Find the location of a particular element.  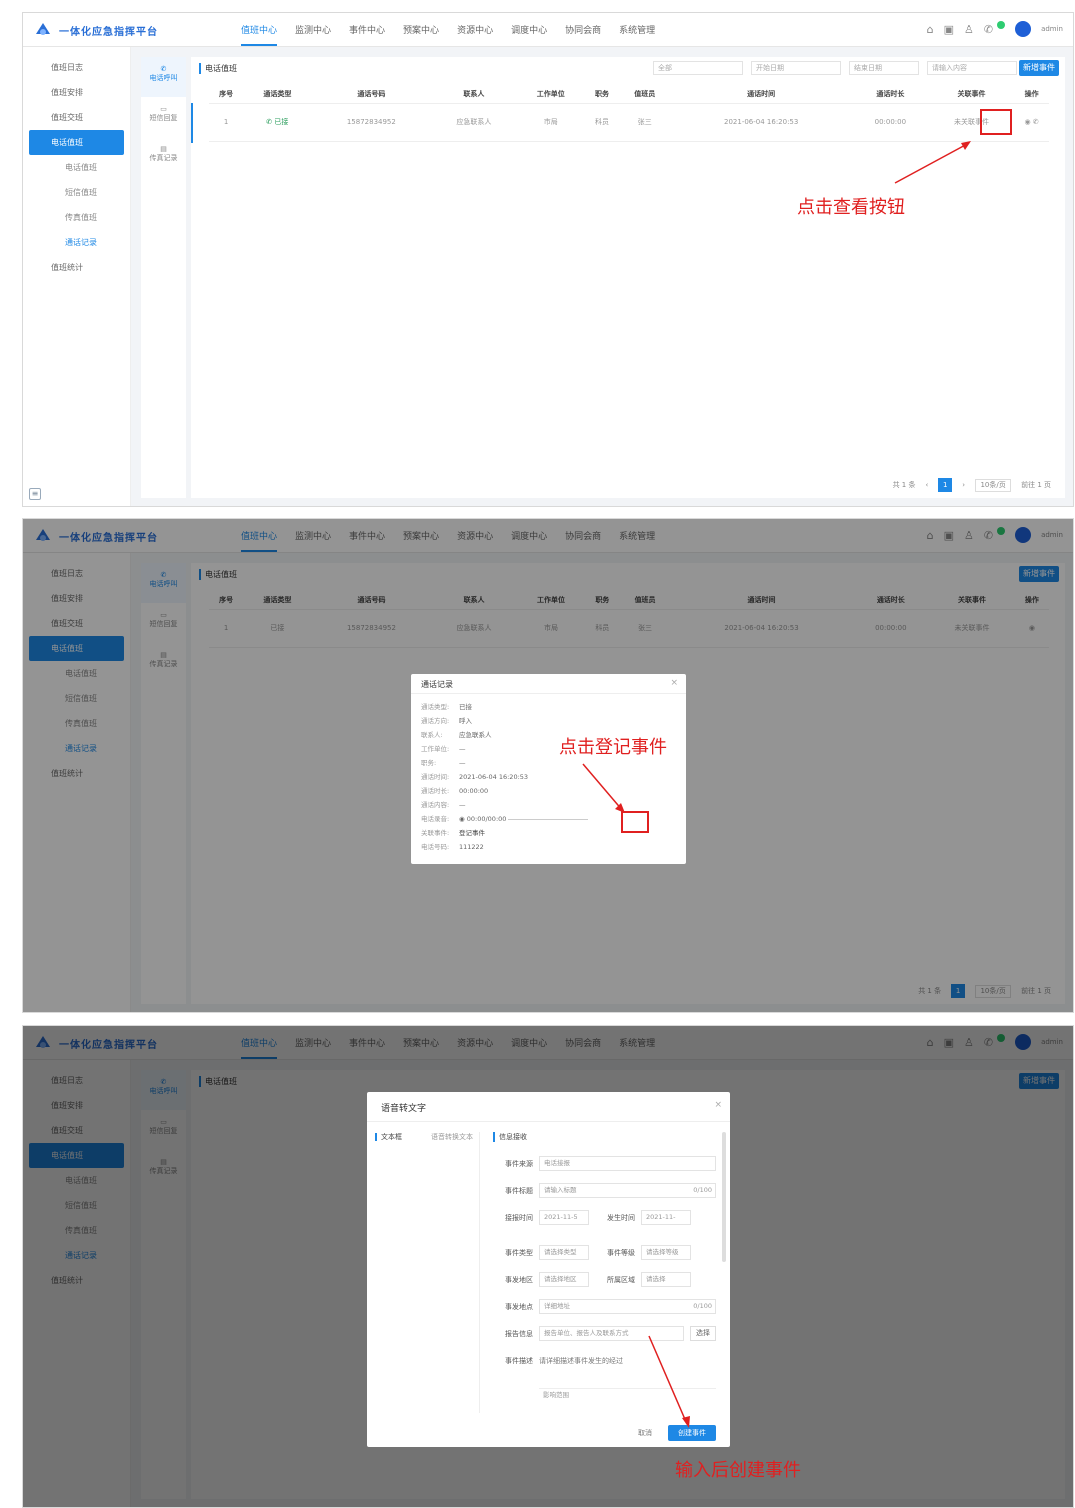

create-event-button: 创建事件 is located at coordinates (692, 1433).